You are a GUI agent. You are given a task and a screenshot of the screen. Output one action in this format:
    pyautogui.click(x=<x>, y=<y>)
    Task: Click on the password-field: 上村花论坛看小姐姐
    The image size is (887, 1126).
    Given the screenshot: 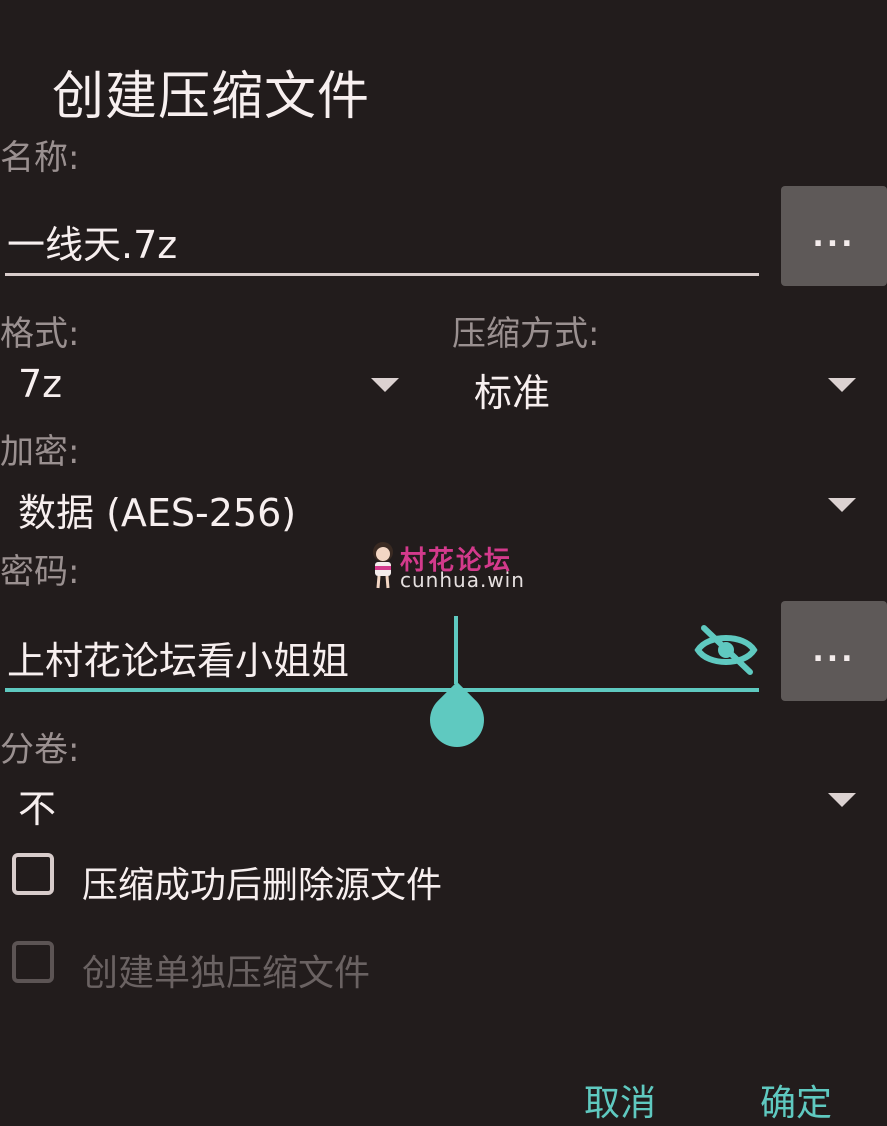 What is the action you would take?
    pyautogui.click(x=382, y=652)
    